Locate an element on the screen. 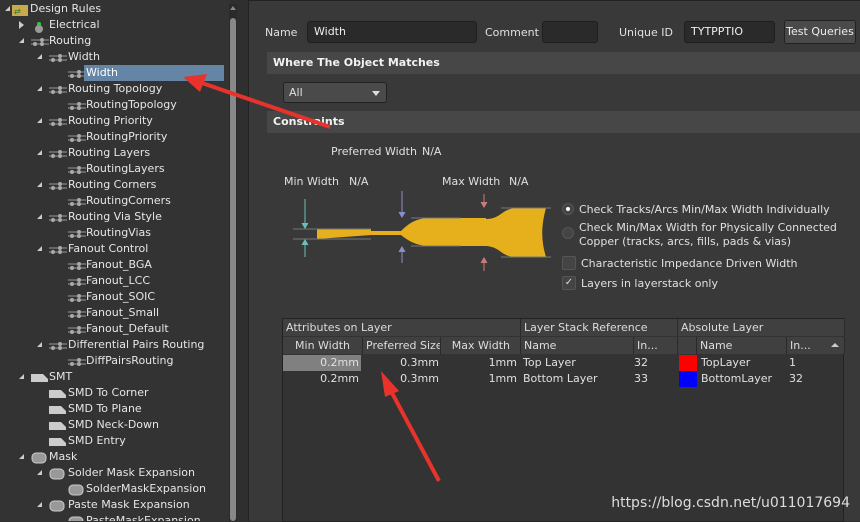 Image resolution: width=860 pixels, height=522 pixels. tree-item: PasteMaskExpansion is located at coordinates (115, 517).